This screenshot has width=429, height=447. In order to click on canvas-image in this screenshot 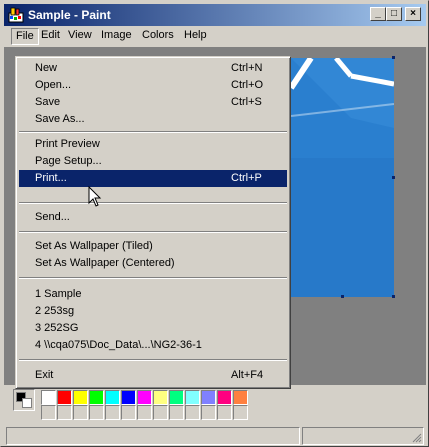, I will do `click(342, 177)`.